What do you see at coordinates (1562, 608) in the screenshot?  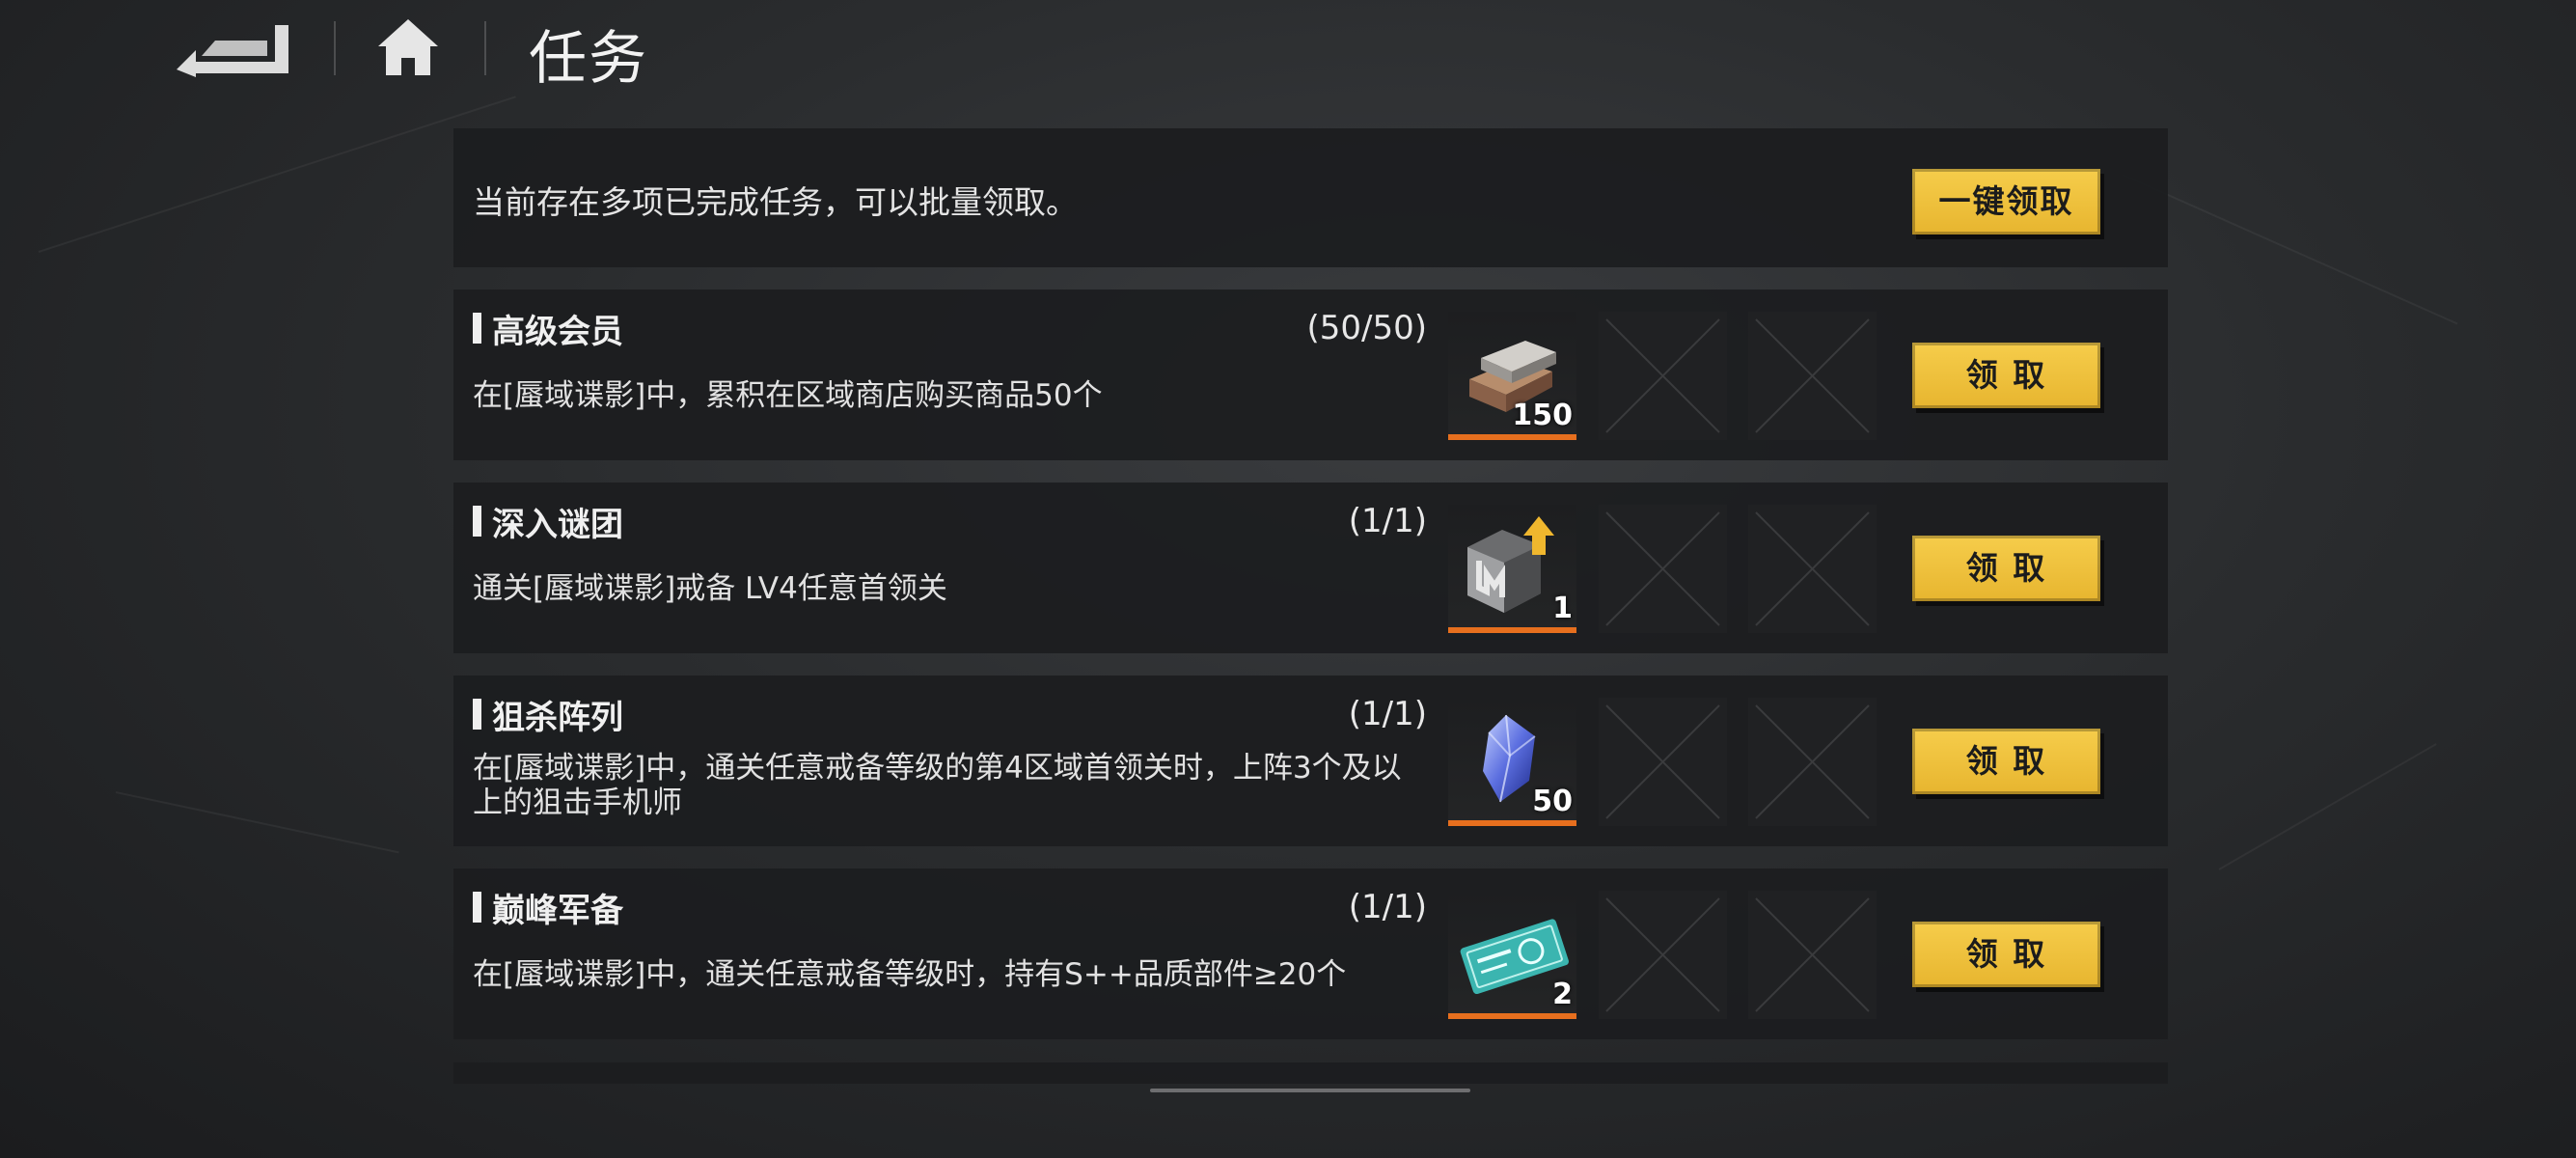 I see `reward-count: 1` at bounding box center [1562, 608].